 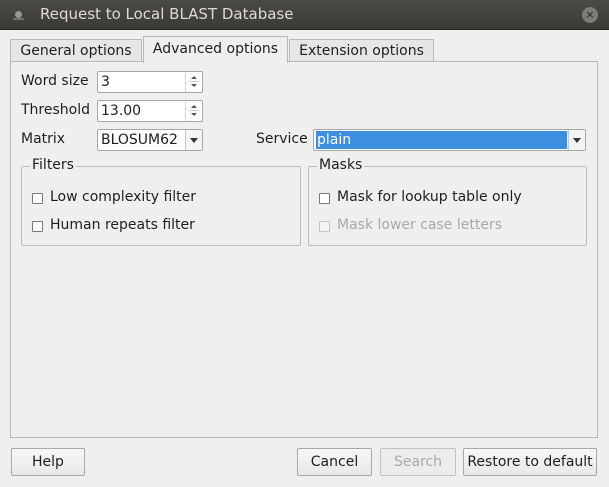 I want to click on word-size-value: 3, so click(x=105, y=82).